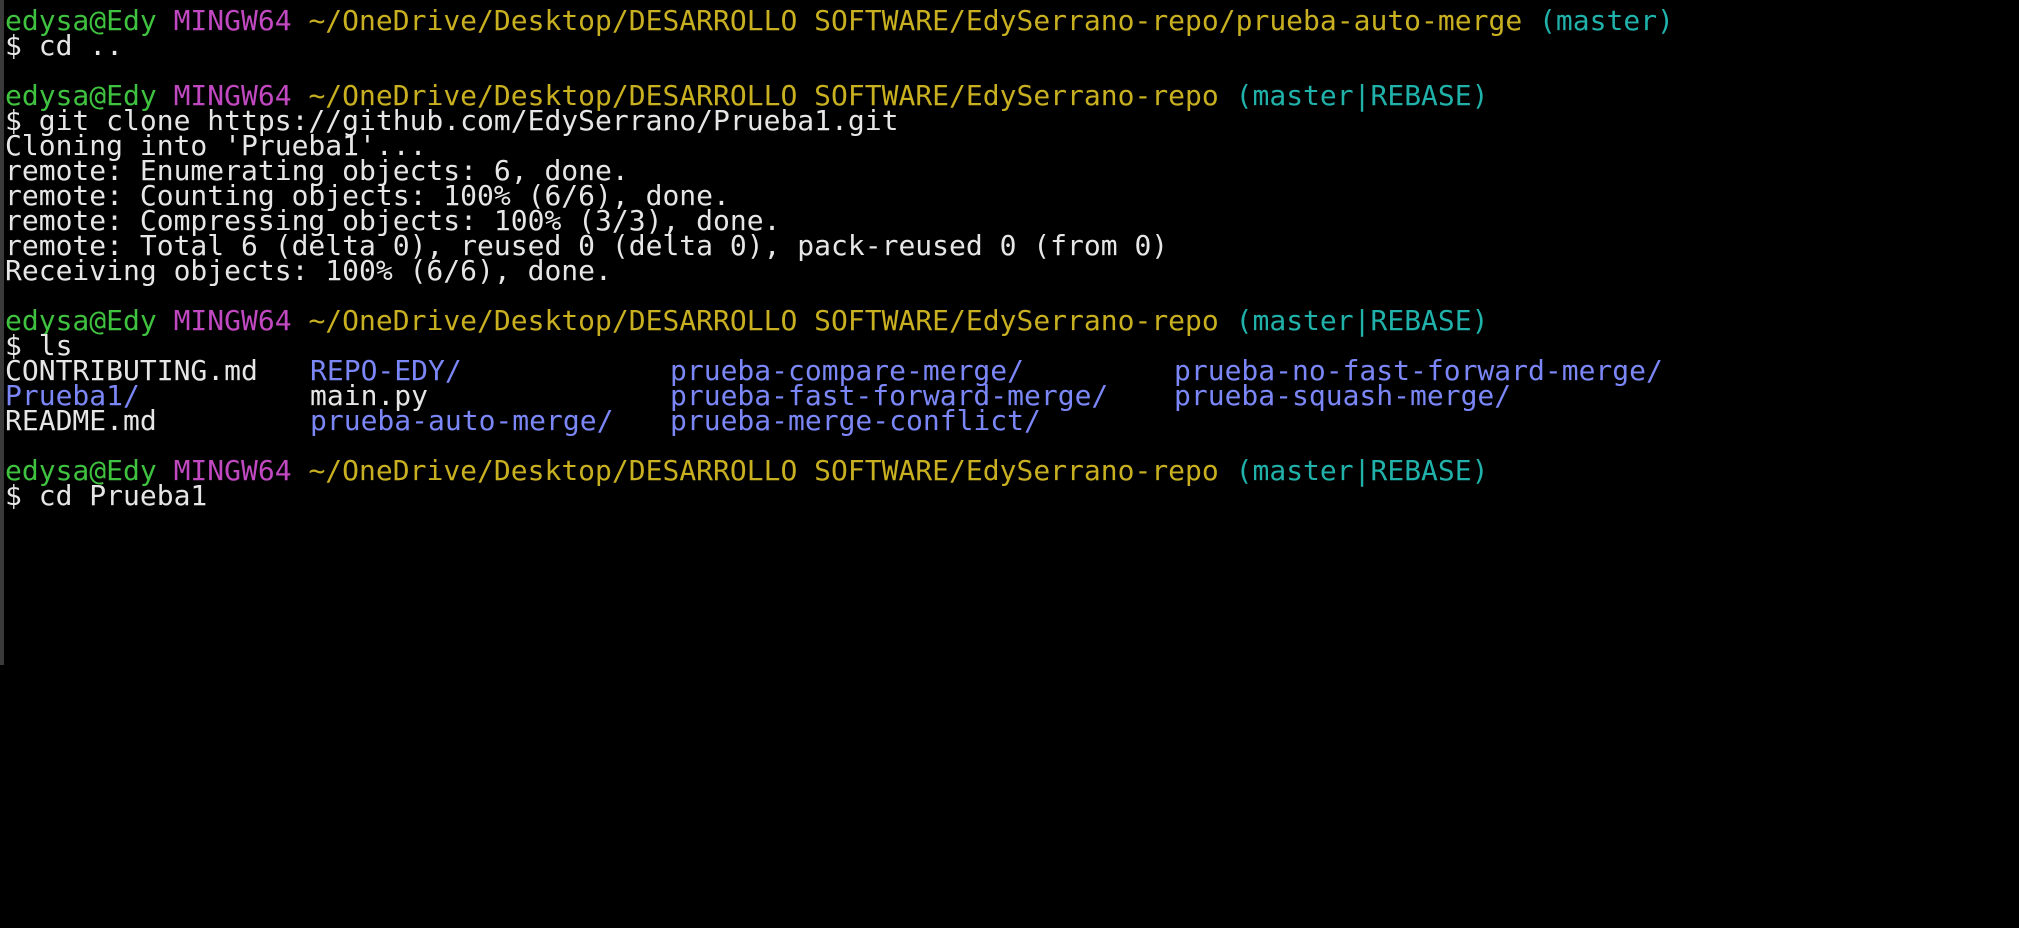 Image resolution: width=2019 pixels, height=928 pixels. I want to click on terminal-left-border, so click(2, 332).